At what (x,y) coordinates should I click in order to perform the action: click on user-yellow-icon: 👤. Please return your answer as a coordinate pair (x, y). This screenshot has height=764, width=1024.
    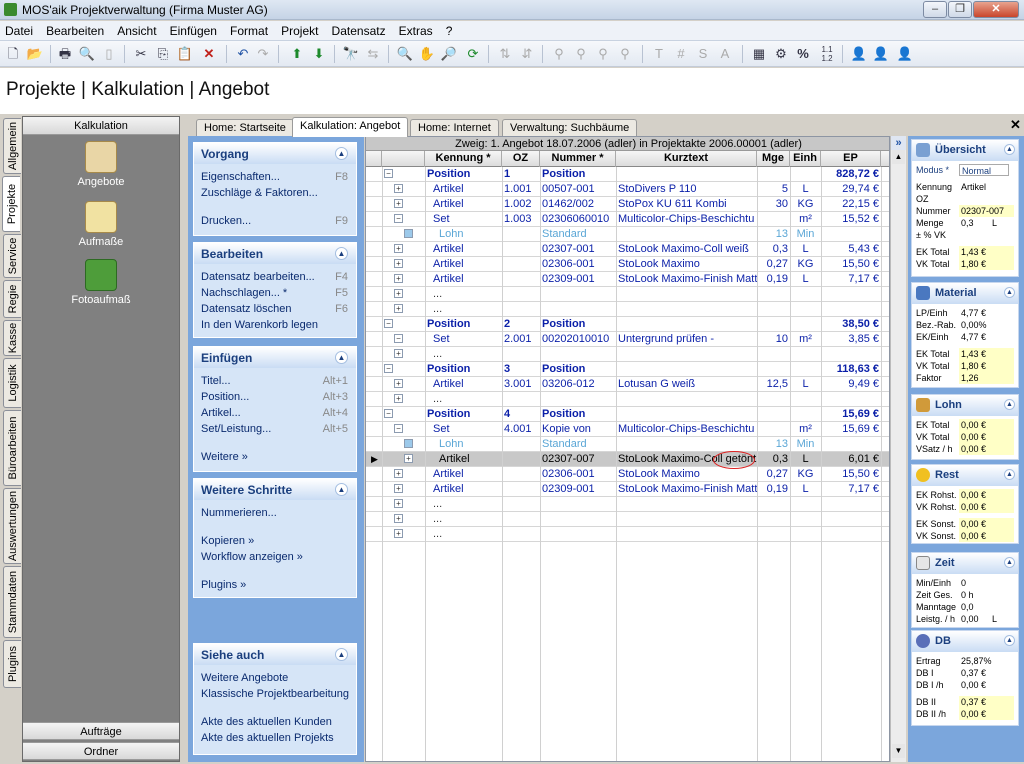
    Looking at the image, I should click on (881, 54).